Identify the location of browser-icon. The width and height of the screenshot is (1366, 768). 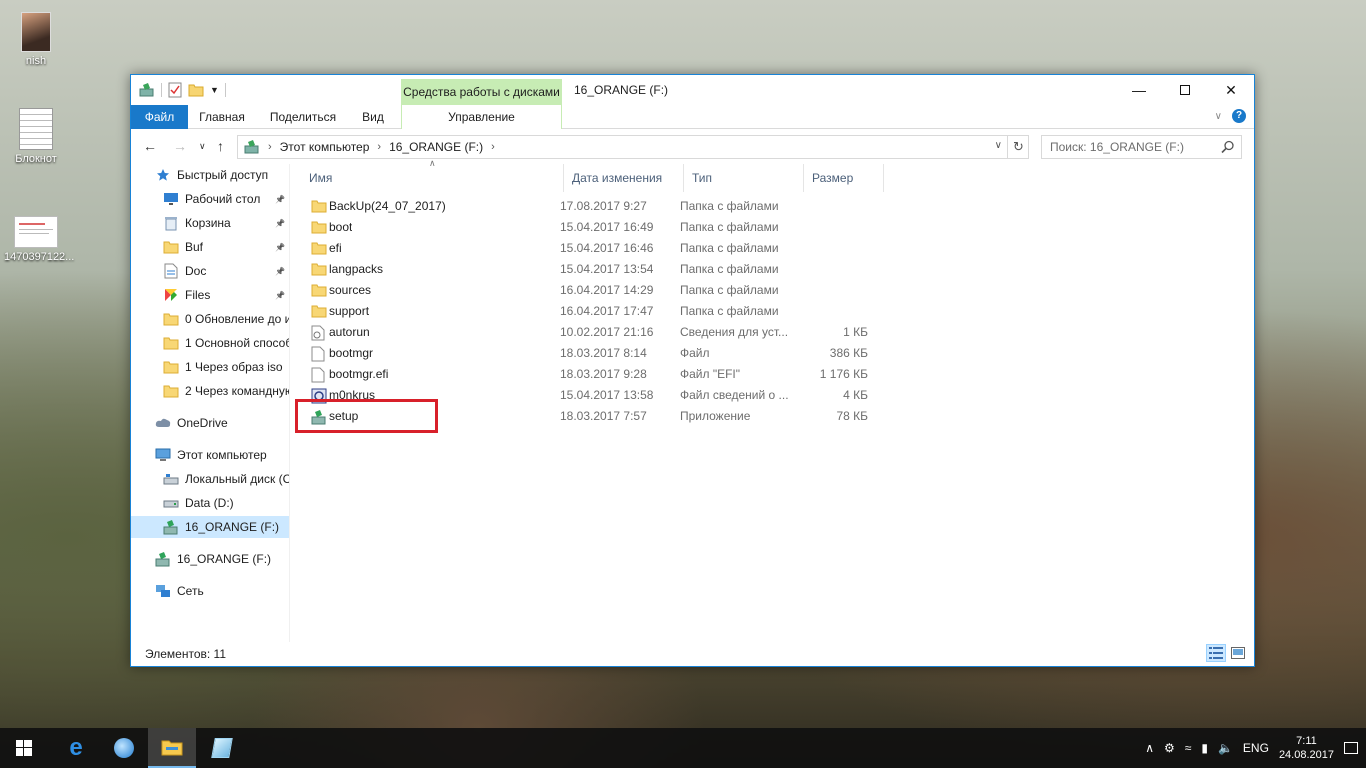
(124, 748).